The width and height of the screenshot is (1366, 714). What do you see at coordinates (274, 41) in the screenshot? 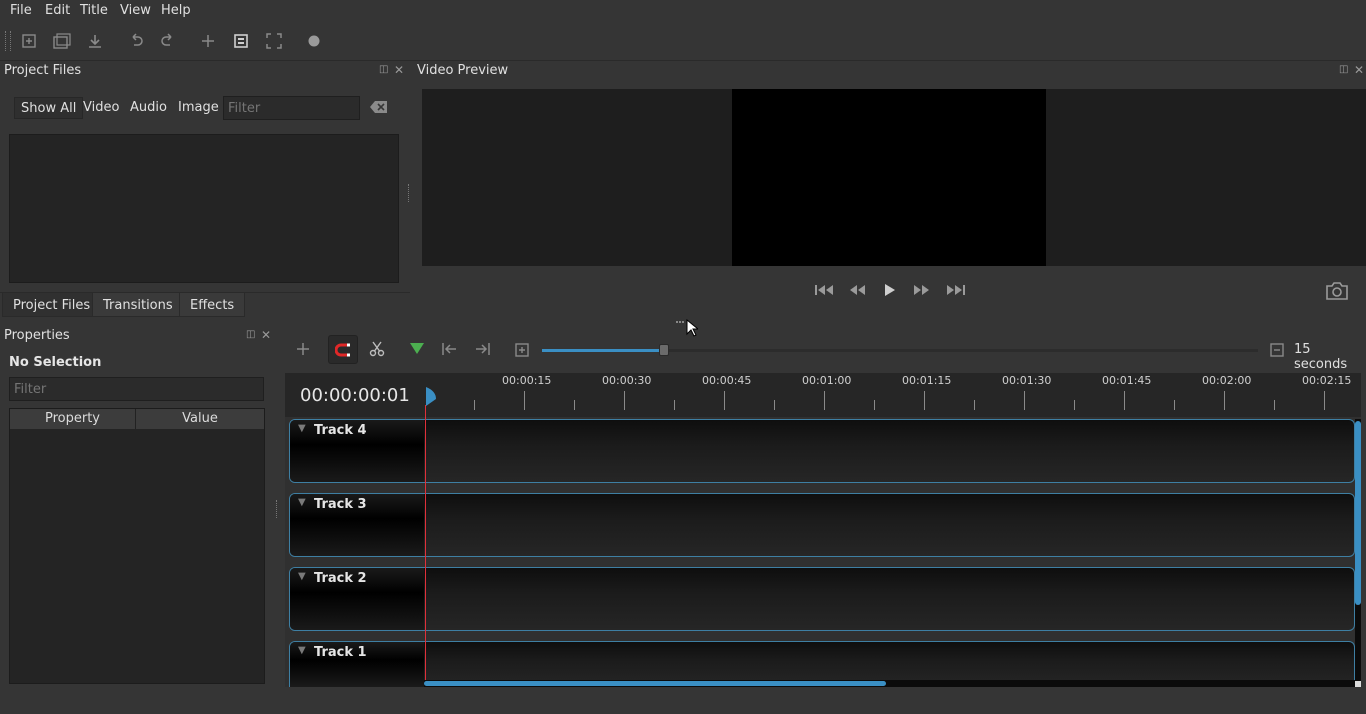
I see `fullscreen-button` at bounding box center [274, 41].